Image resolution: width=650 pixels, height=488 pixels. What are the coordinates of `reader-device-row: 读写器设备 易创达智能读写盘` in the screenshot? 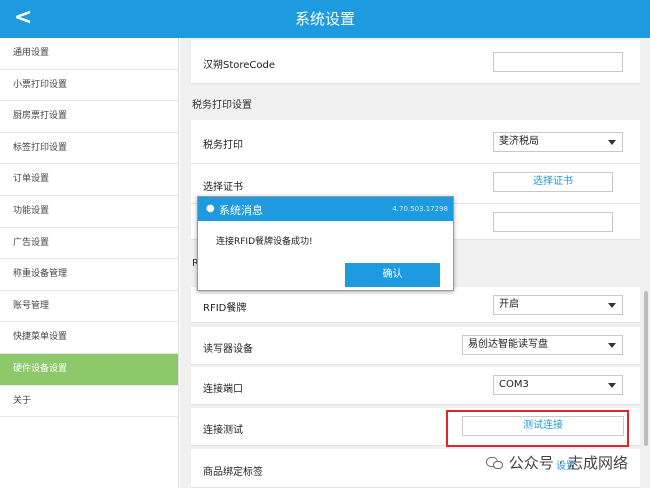 It's located at (415, 346).